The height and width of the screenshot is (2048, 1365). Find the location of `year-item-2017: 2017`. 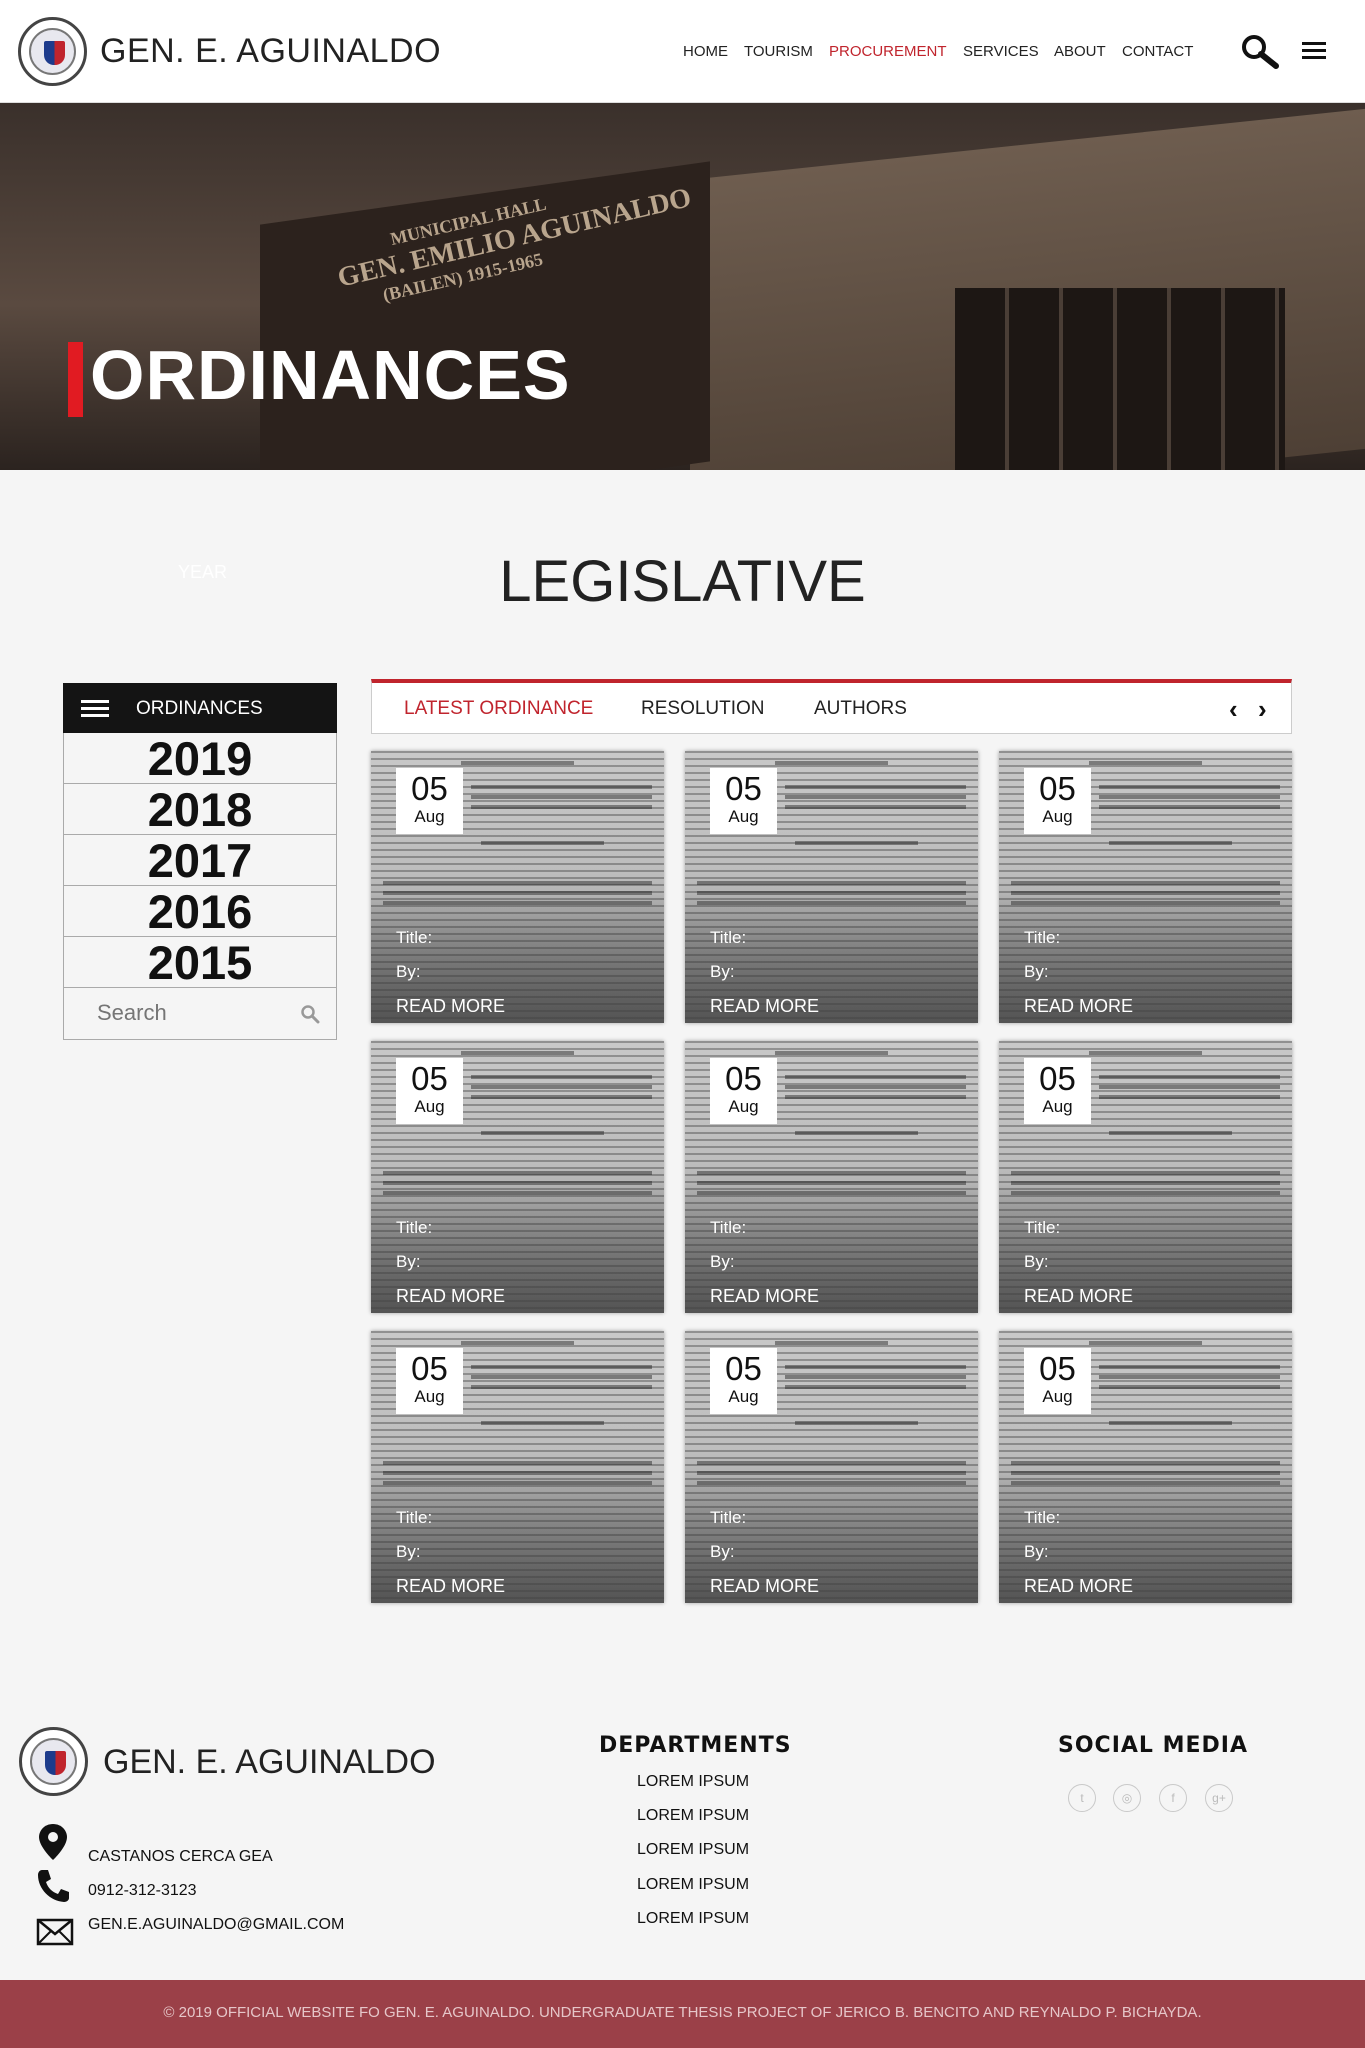

year-item-2017: 2017 is located at coordinates (200, 860).